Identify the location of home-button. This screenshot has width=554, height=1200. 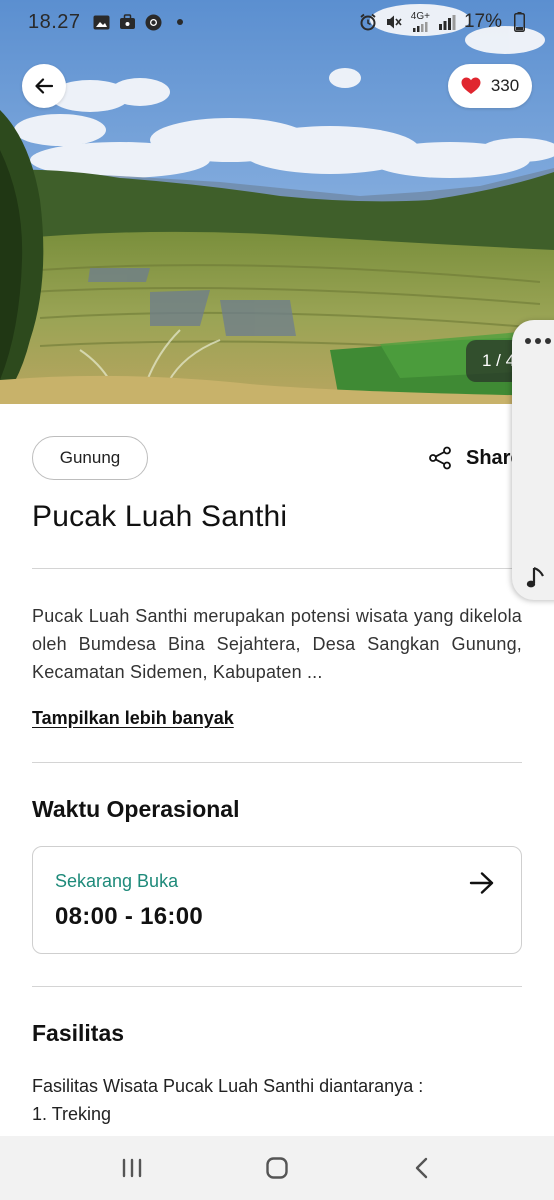
(277, 1168).